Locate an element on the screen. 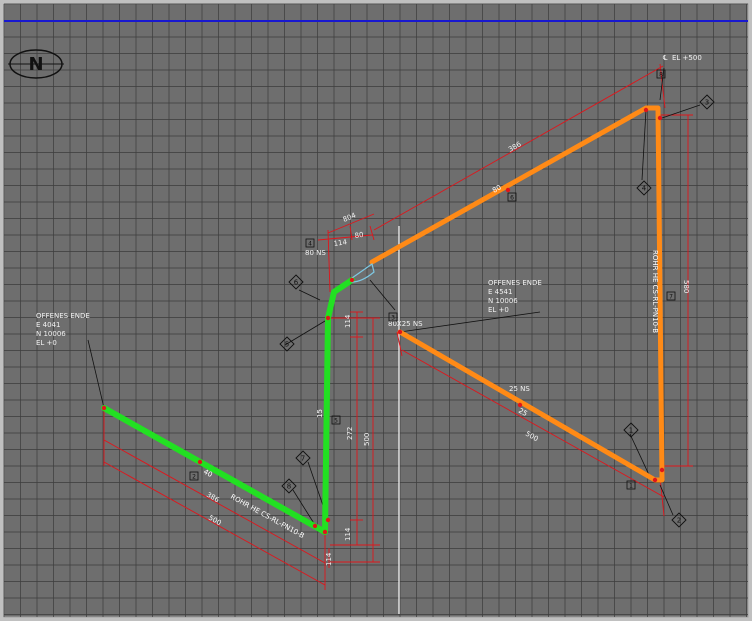 The width and height of the screenshot is (752, 621). open-end-right-title: OFFENES ENDE is located at coordinates (515, 283).